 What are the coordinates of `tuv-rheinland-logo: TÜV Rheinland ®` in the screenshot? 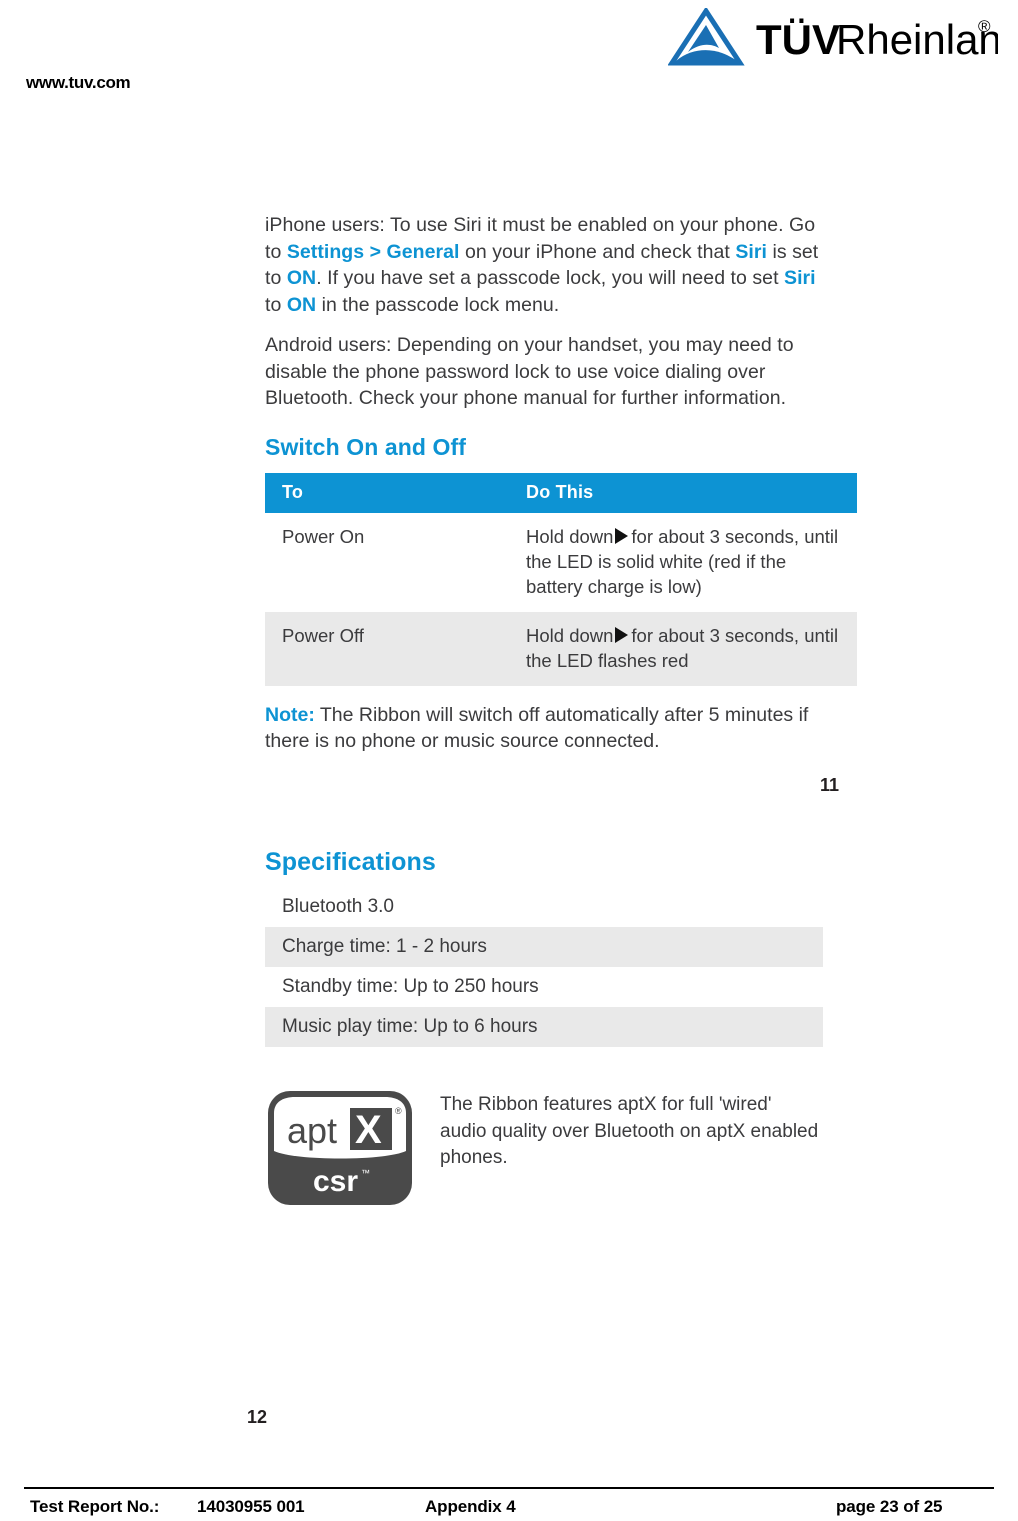 It's located at (833, 39).